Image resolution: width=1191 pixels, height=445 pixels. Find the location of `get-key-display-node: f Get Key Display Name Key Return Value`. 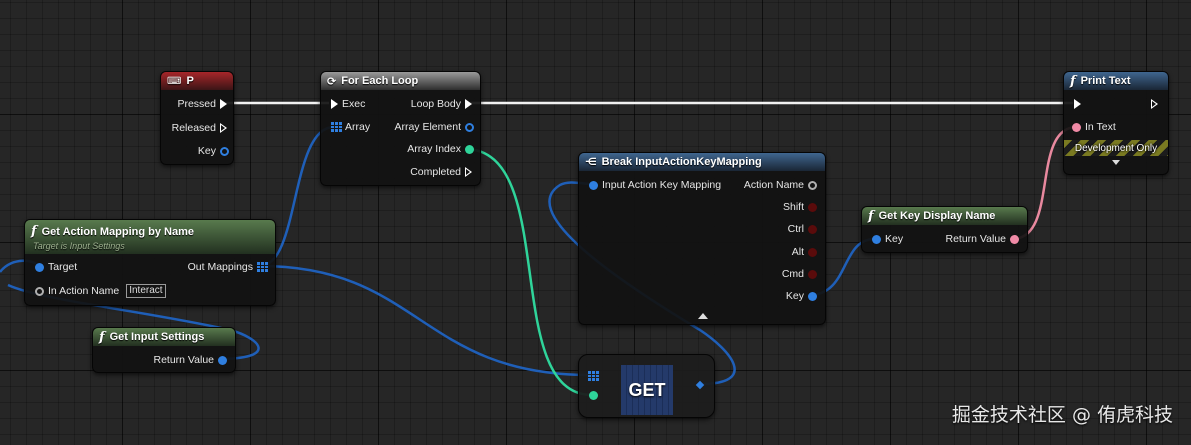

get-key-display-node: f Get Key Display Name Key Return Value is located at coordinates (944, 229).